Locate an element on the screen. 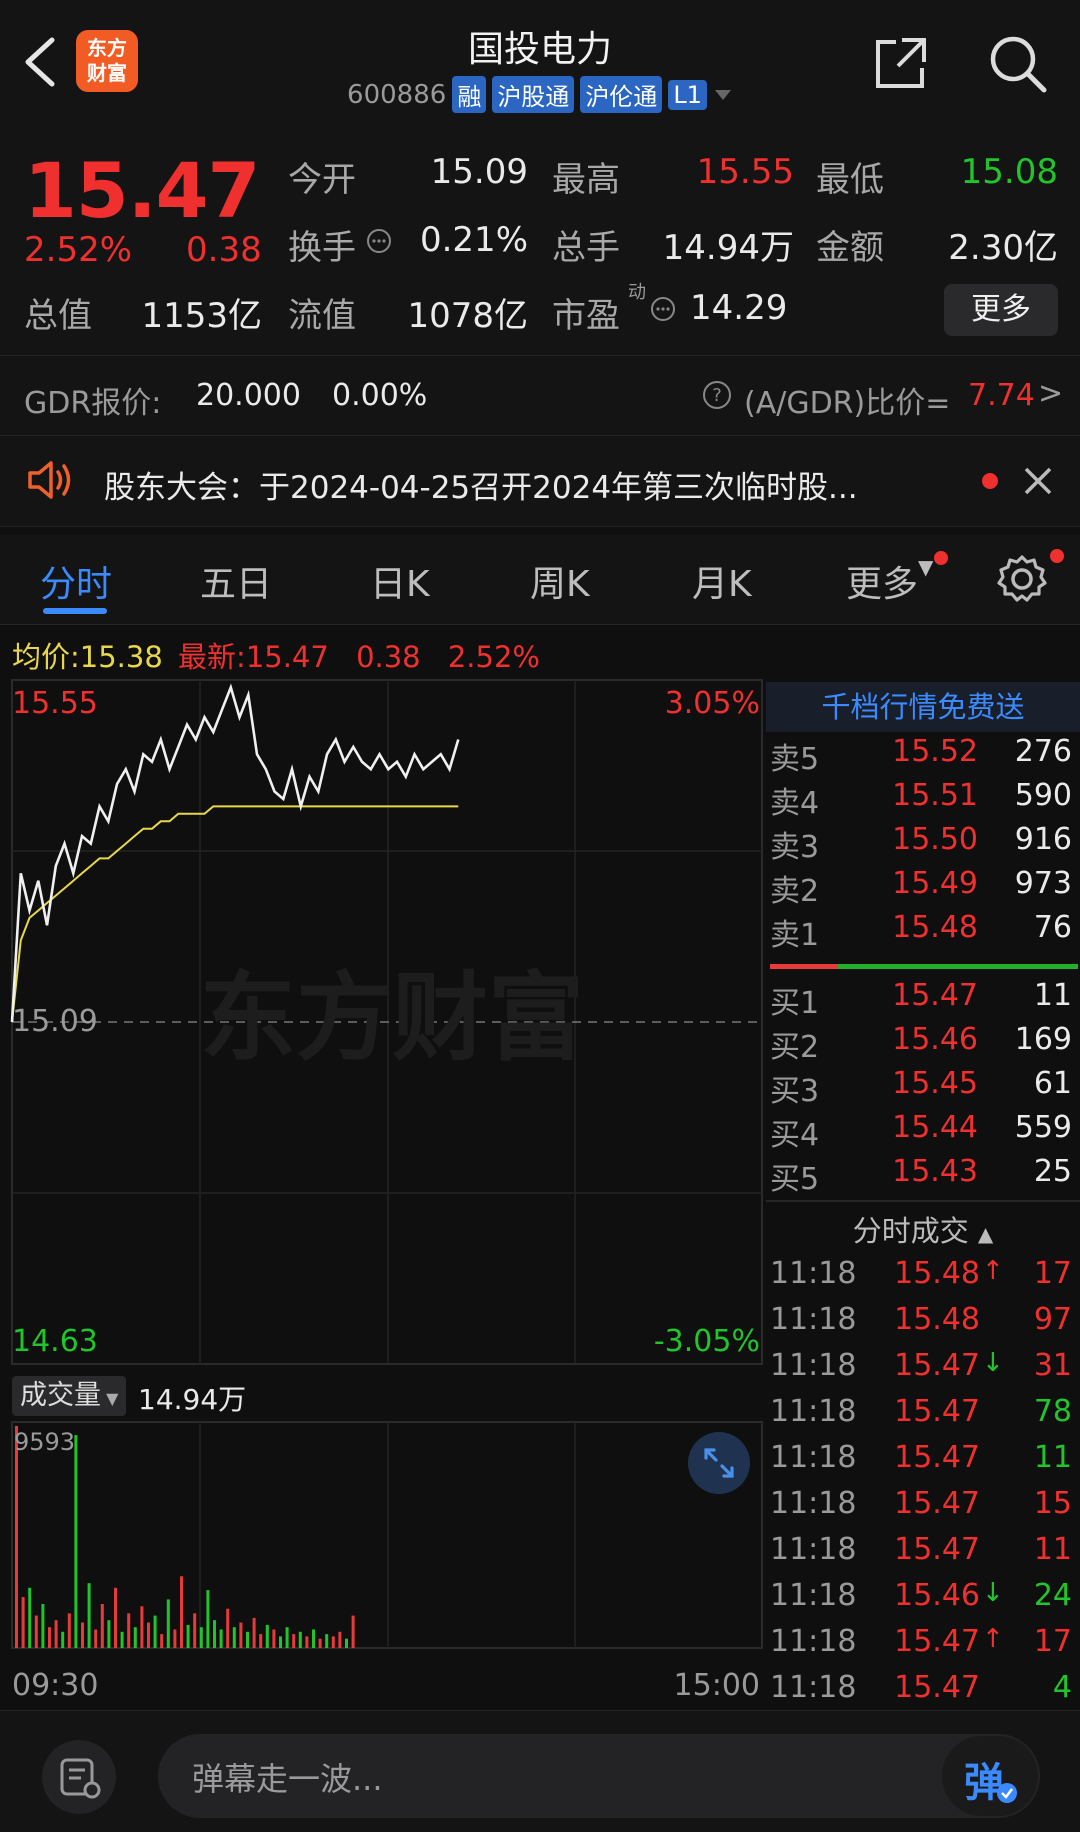  trade-row: 11:18 15.48 97 is located at coordinates (922, 1324).